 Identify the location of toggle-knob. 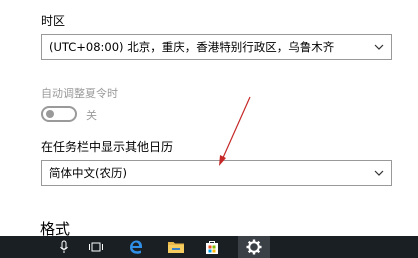
(50, 114).